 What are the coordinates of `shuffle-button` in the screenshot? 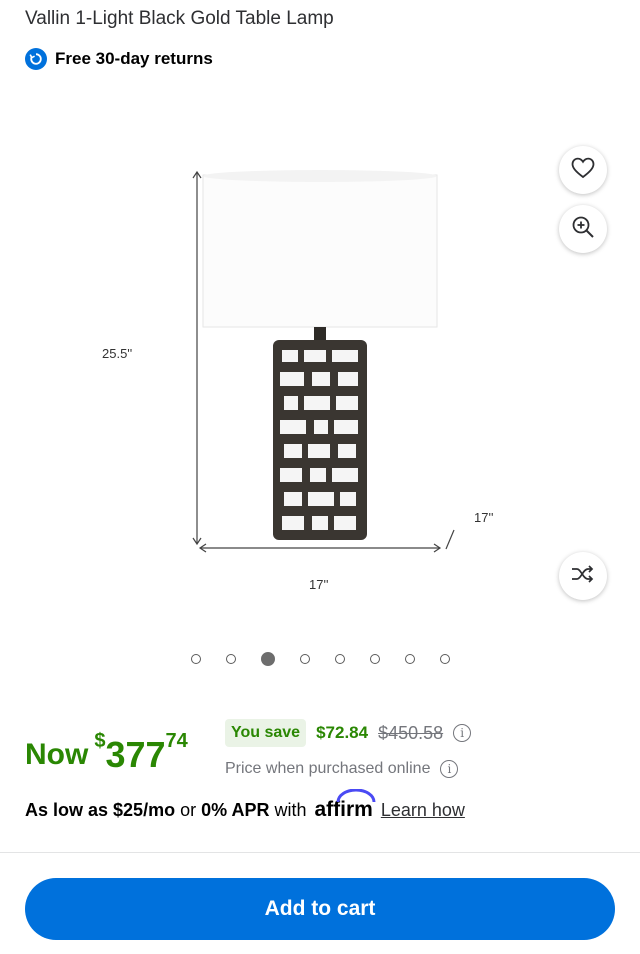 It's located at (583, 576).